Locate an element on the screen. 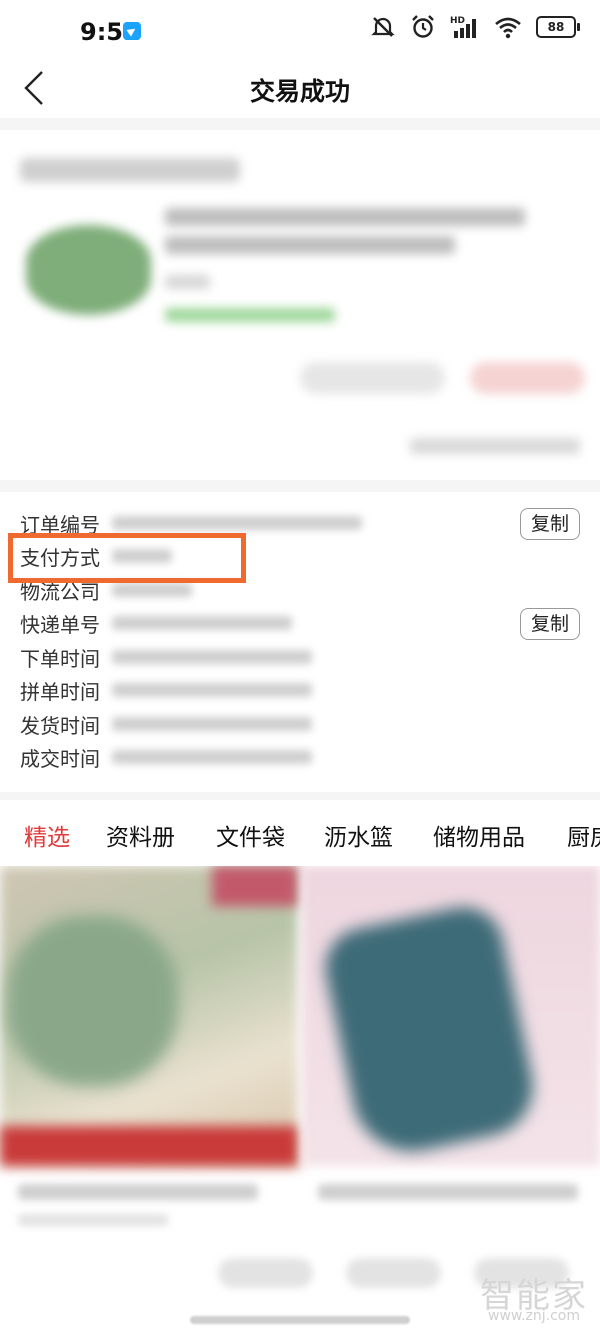  page-header: 交易成功 is located at coordinates (300, 90).